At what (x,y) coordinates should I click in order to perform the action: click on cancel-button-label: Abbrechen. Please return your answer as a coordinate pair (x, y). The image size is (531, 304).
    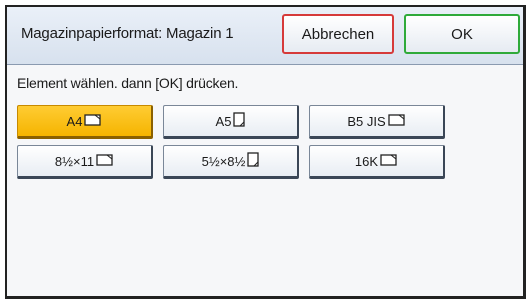
    Looking at the image, I should click on (338, 34).